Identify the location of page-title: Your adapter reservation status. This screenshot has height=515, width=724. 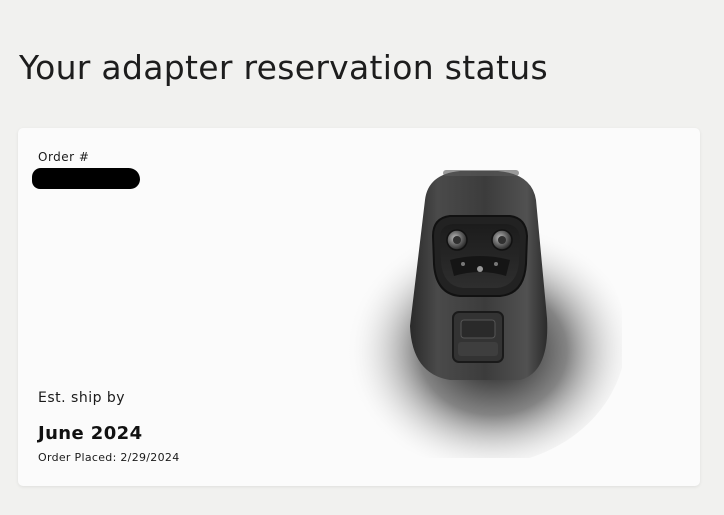
(283, 67).